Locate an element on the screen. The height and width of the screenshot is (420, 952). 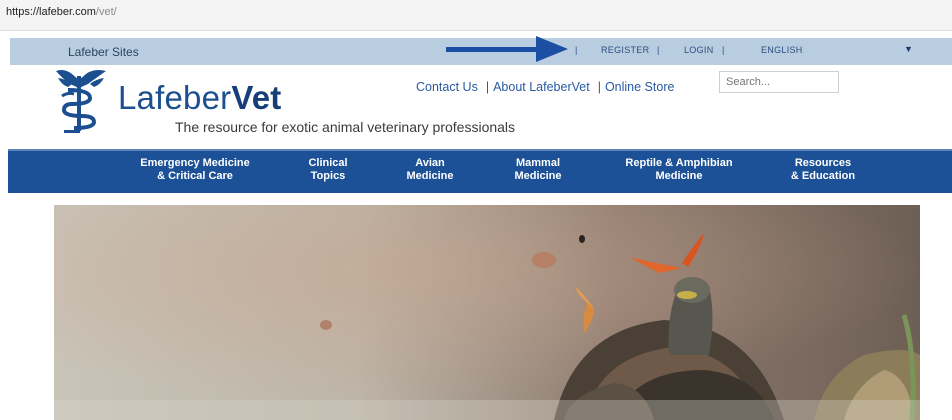
url-host: https://lafeber.com is located at coordinates (51, 12).